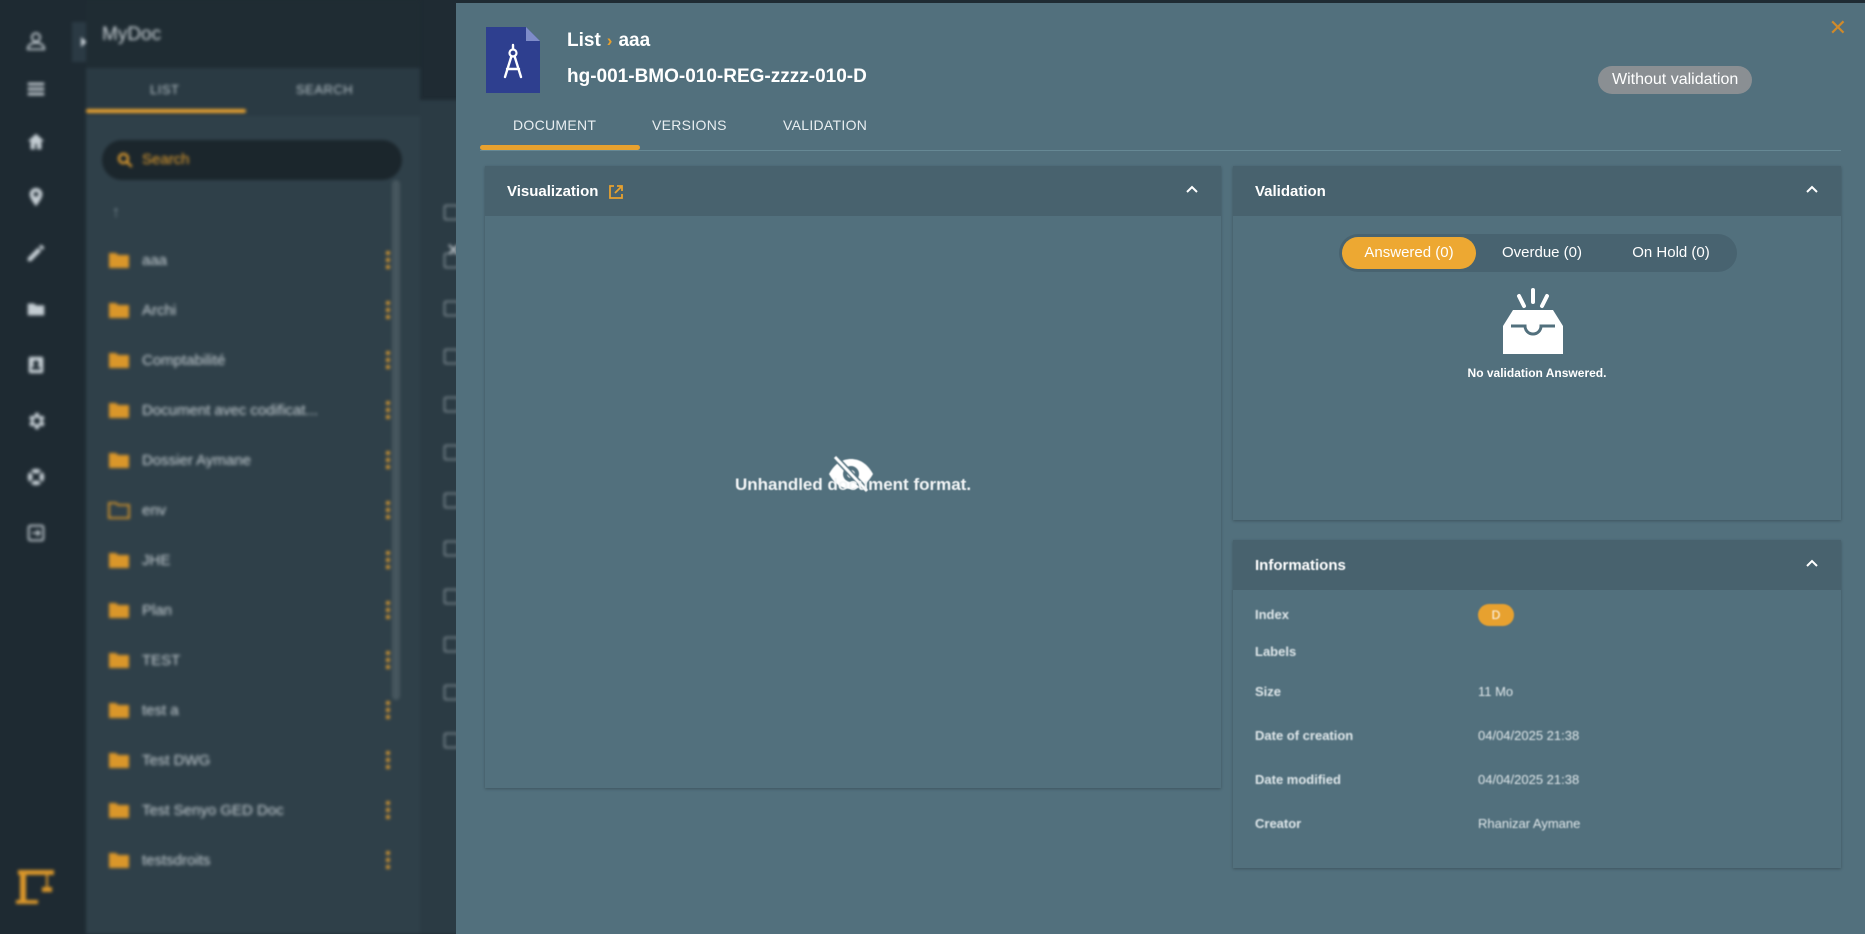  What do you see at coordinates (157, 610) in the screenshot?
I see `folder-name: Plan` at bounding box center [157, 610].